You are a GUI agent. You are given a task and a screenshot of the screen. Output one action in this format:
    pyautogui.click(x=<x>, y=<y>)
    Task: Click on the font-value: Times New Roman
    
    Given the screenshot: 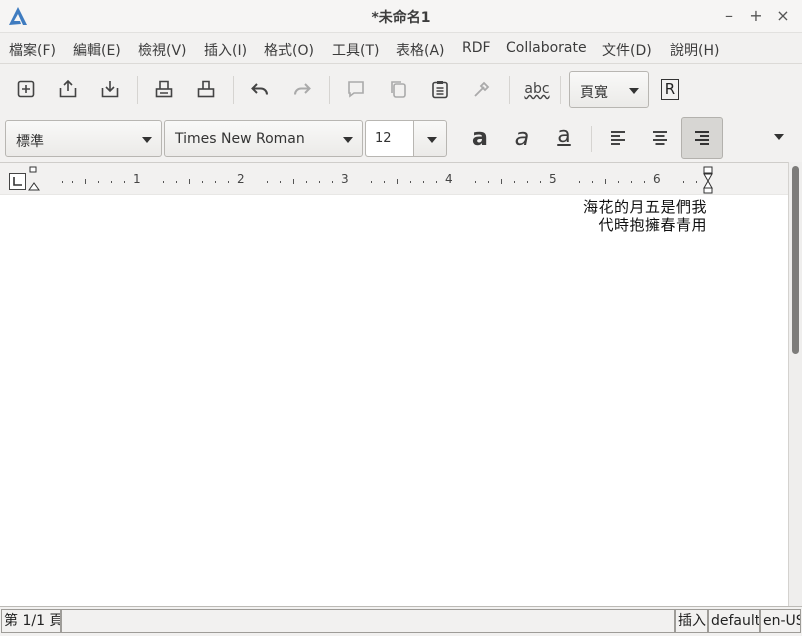 What is the action you would take?
    pyautogui.click(x=240, y=139)
    